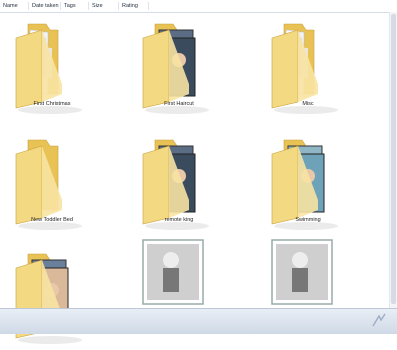 This screenshot has height=350, width=397. What do you see at coordinates (179, 220) in the screenshot?
I see `folder-label: remote king` at bounding box center [179, 220].